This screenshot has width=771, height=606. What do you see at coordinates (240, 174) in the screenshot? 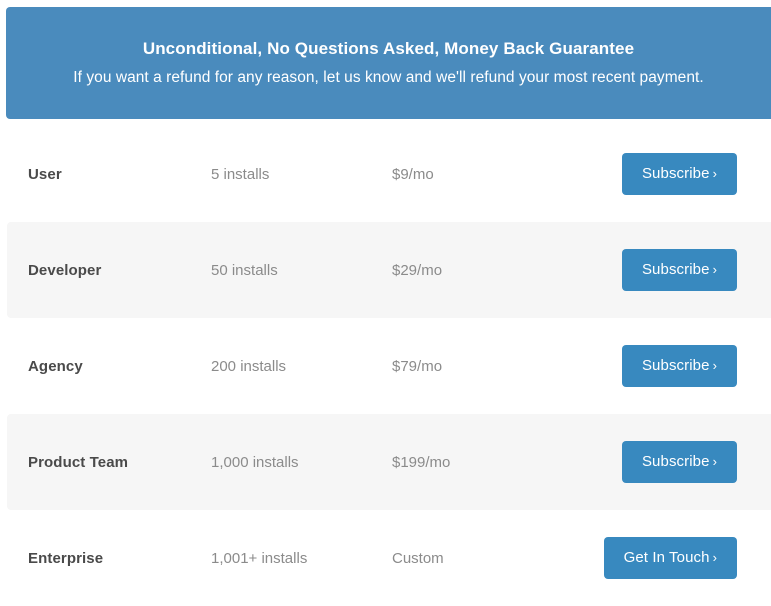
I see `plan-installs: 5 installs` at bounding box center [240, 174].